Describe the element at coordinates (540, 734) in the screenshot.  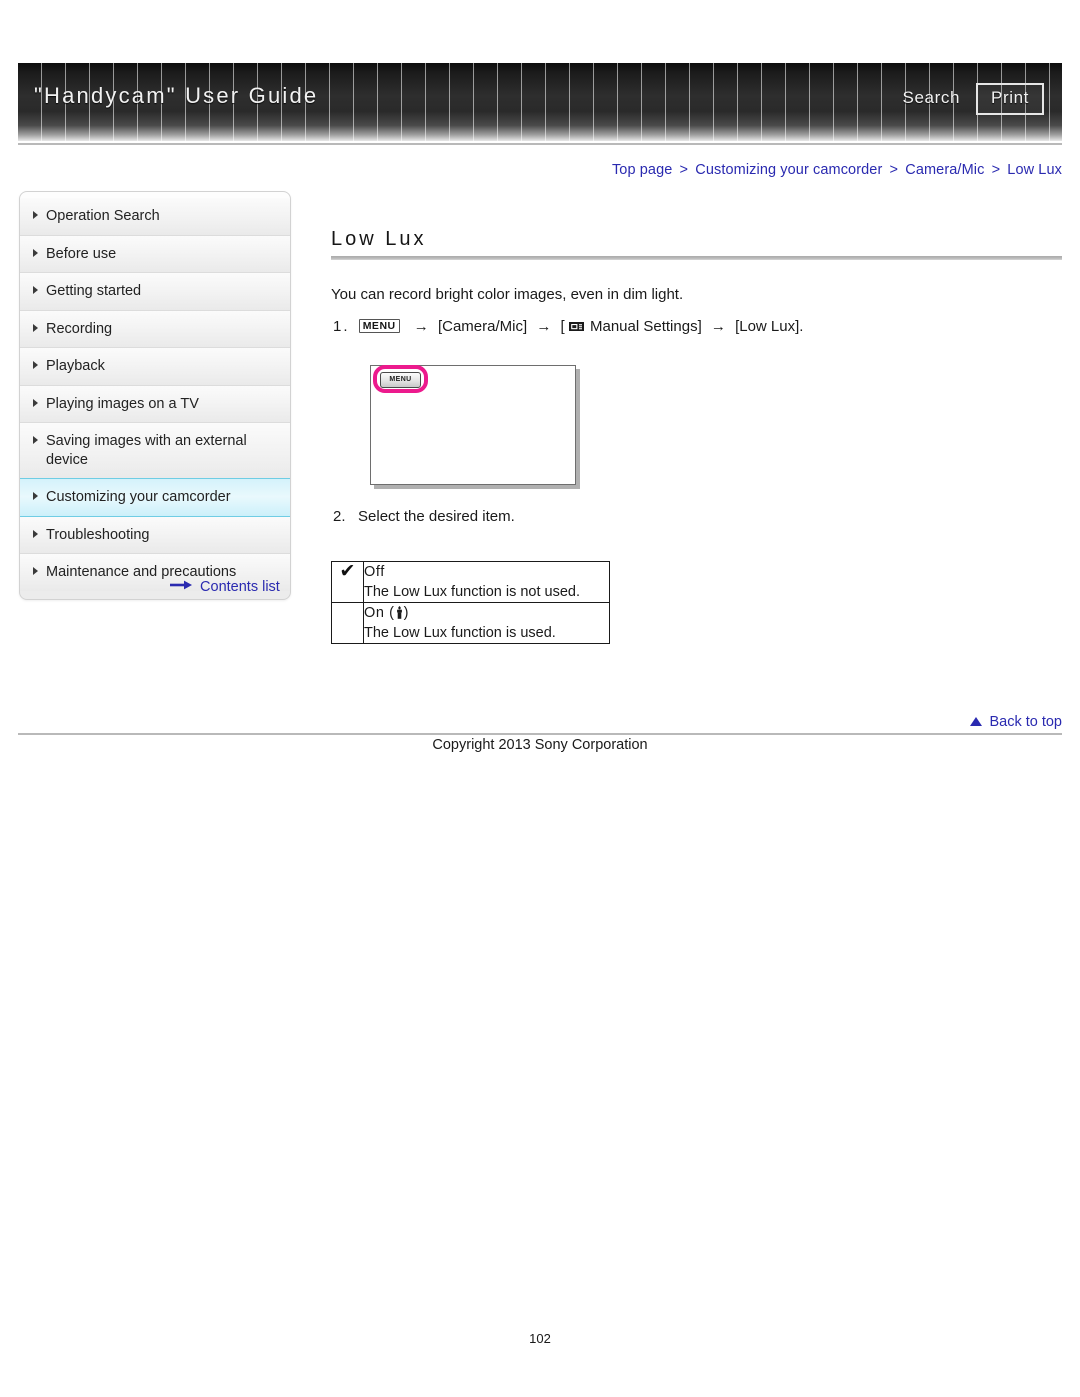
I see `footer-divider` at that location.